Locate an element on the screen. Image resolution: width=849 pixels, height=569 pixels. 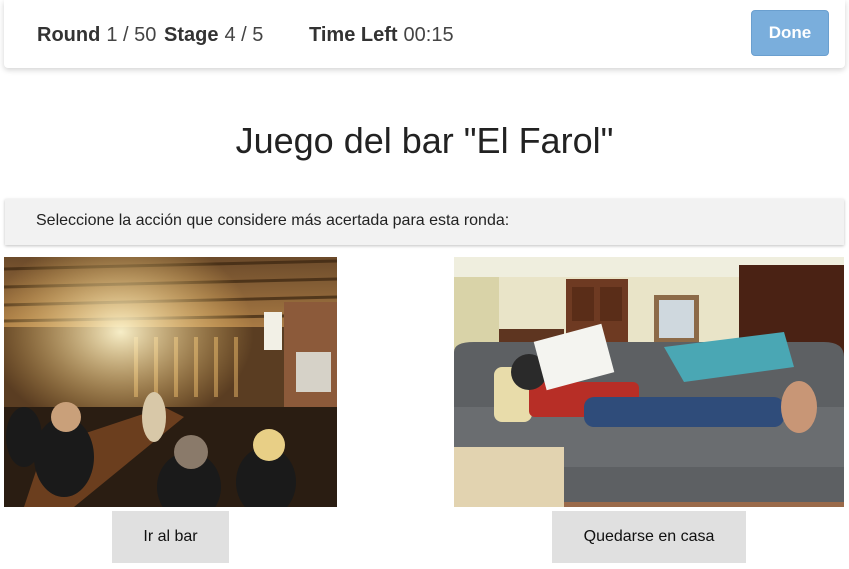
stage-indicator: Stage 4 / 5 is located at coordinates (213, 35).